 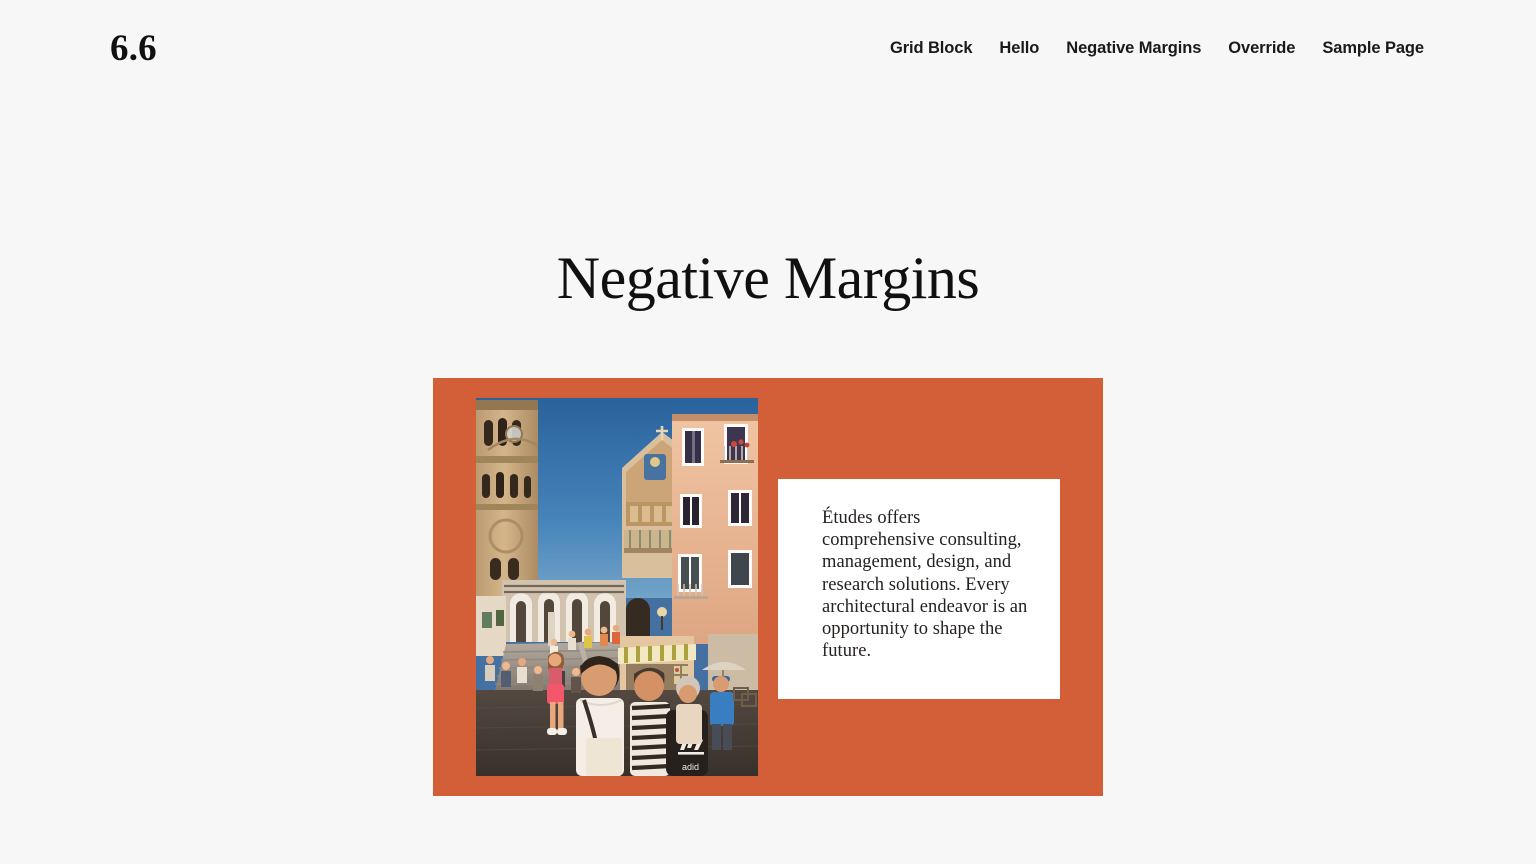 I want to click on cover-image: adid, so click(x=617, y=587).